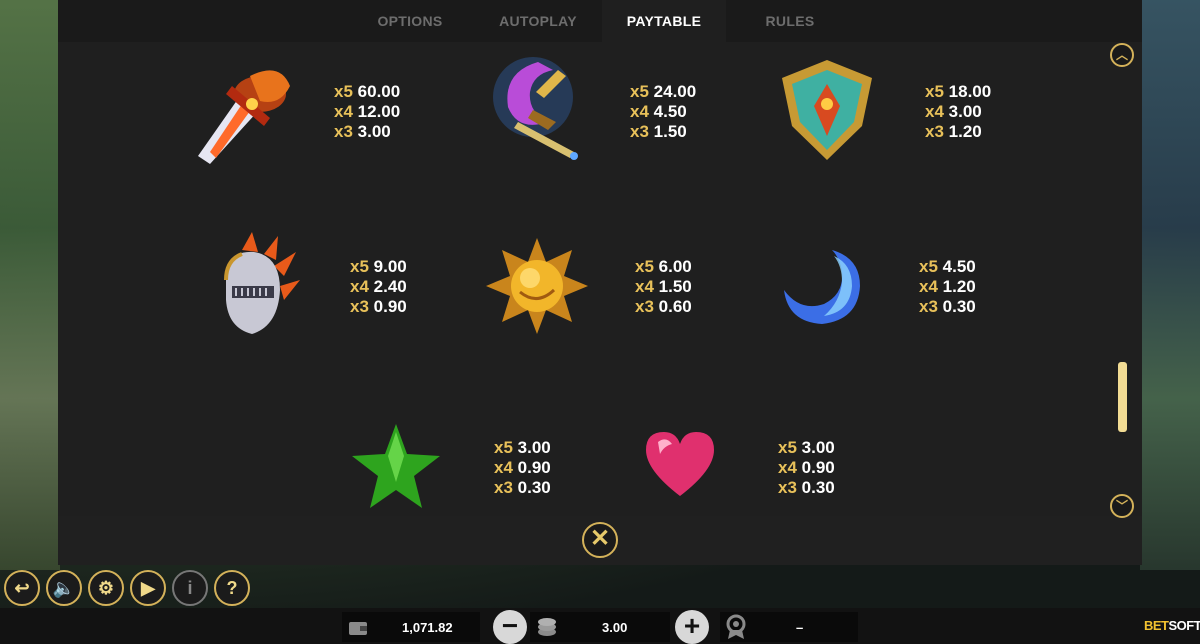 This screenshot has width=1200, height=644. What do you see at coordinates (262, 283) in the screenshot?
I see `helmet-icon` at bounding box center [262, 283].